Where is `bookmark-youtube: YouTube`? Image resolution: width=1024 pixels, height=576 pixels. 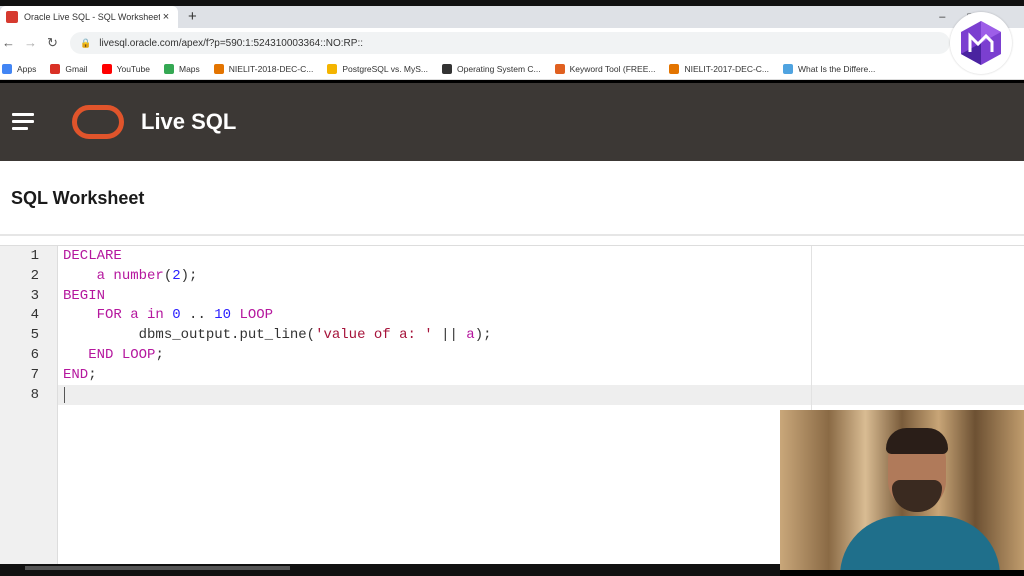
bookmark-youtube: YouTube is located at coordinates (125, 68).